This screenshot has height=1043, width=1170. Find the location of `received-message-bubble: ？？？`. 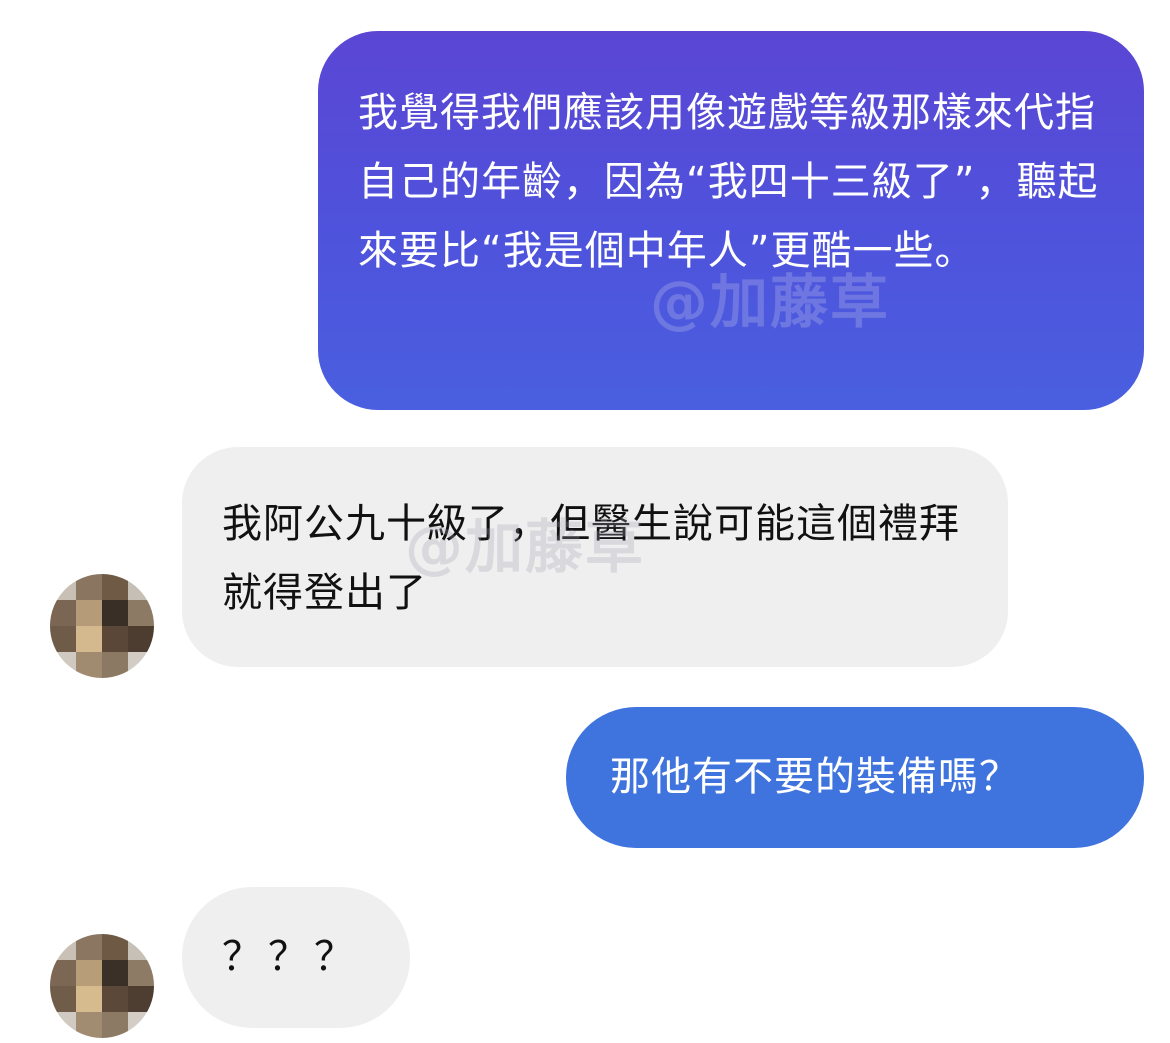

received-message-bubble: ？？？ is located at coordinates (296, 957).